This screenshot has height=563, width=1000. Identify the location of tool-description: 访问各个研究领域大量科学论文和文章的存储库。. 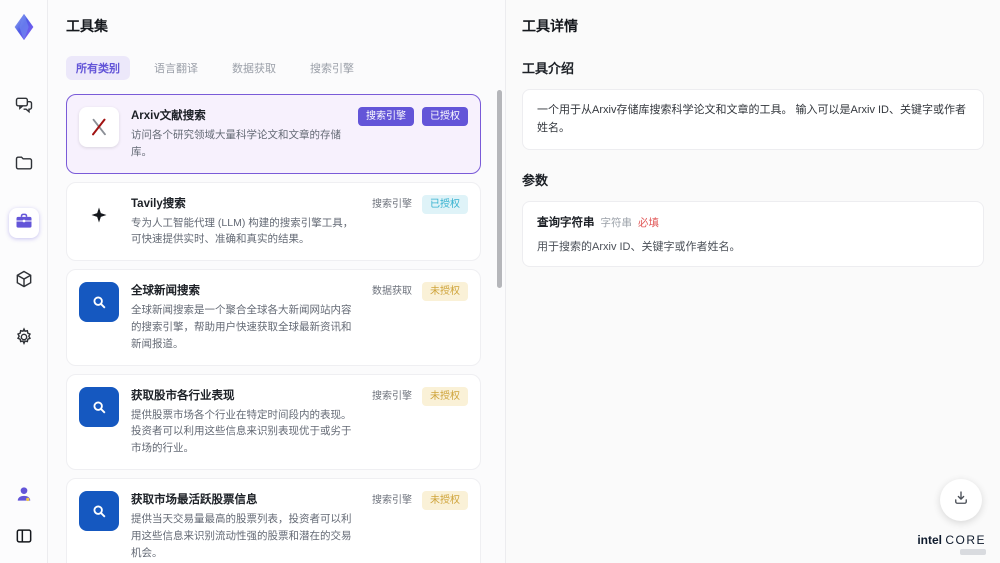
(236, 143).